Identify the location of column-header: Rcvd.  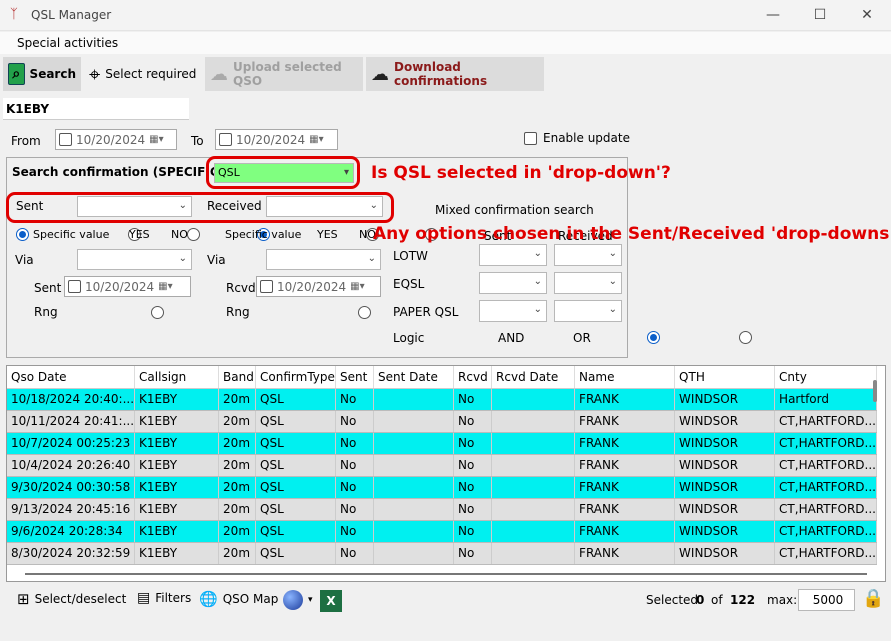
(473, 377).